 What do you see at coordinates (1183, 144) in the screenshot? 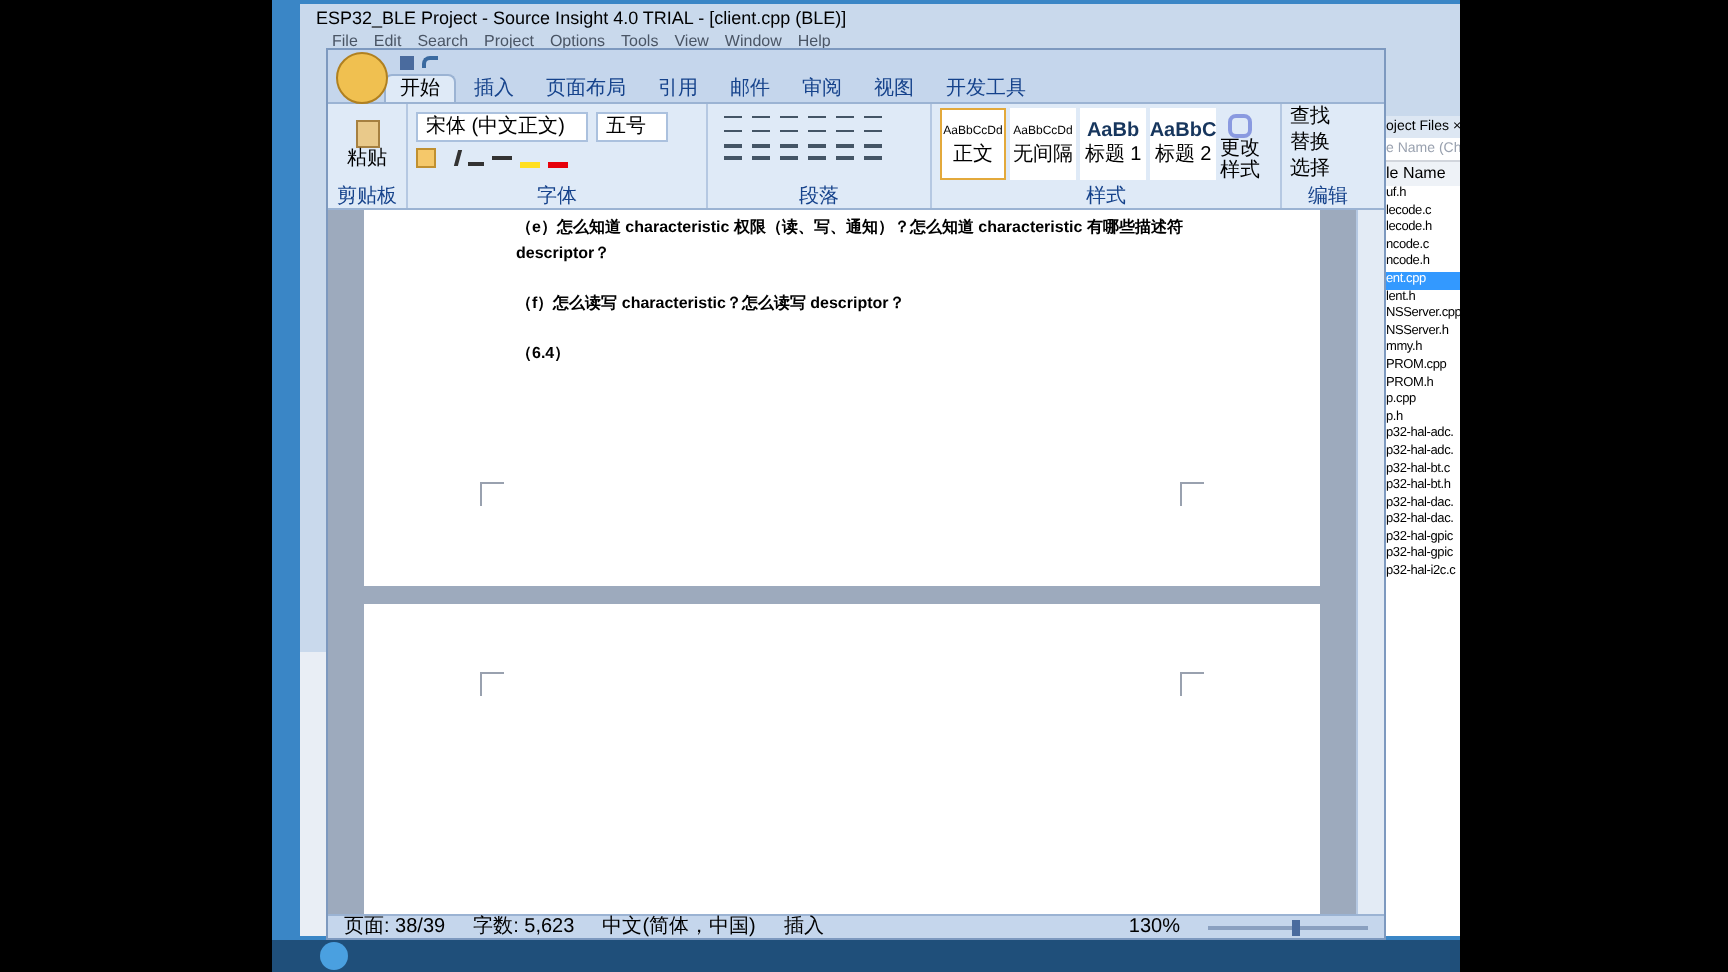
I see `style-preset: AaBbC 标题 2` at bounding box center [1183, 144].